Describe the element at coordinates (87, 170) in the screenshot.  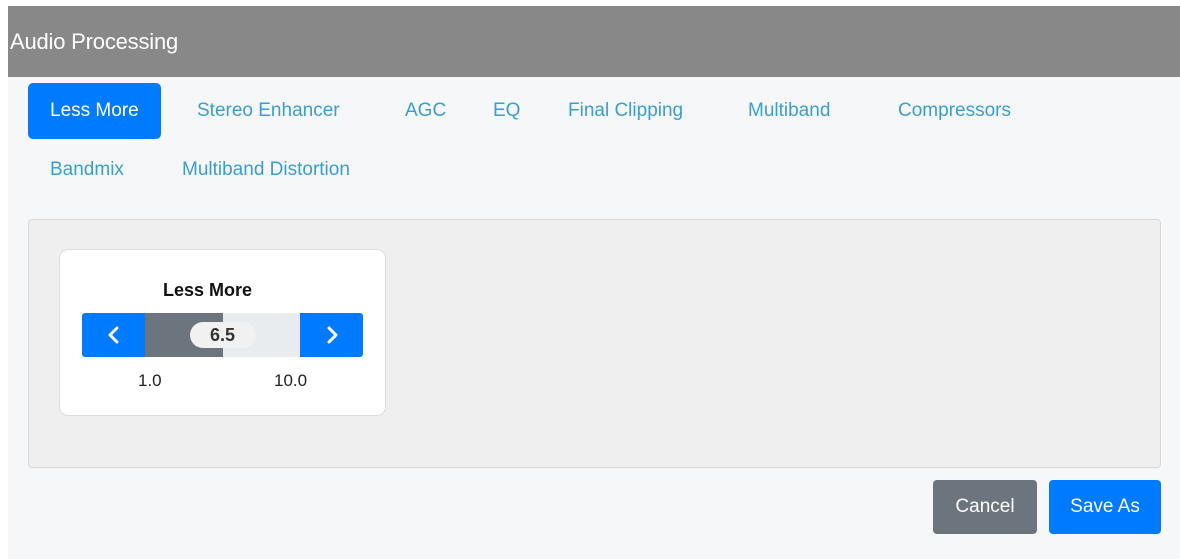
I see `tab-bandmix: Bandmix` at that location.